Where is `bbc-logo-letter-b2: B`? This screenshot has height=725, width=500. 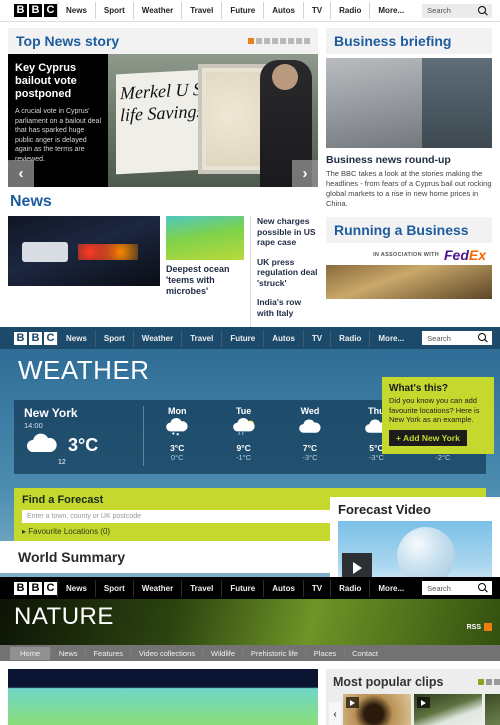
bbc-logo-letter-b2: B is located at coordinates (35, 10).